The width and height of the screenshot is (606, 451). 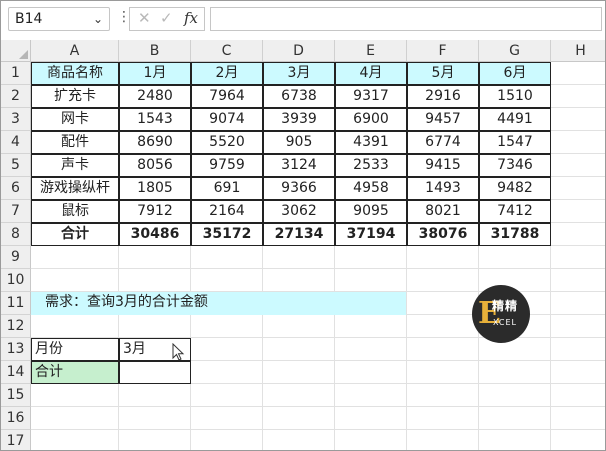 I want to click on cell-g16, so click(x=515, y=418).